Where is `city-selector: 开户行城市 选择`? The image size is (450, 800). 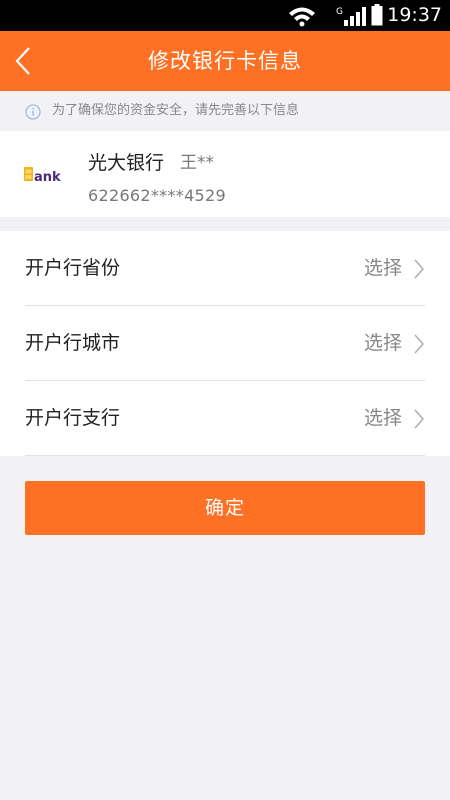 city-selector: 开户行城市 选择 is located at coordinates (225, 343).